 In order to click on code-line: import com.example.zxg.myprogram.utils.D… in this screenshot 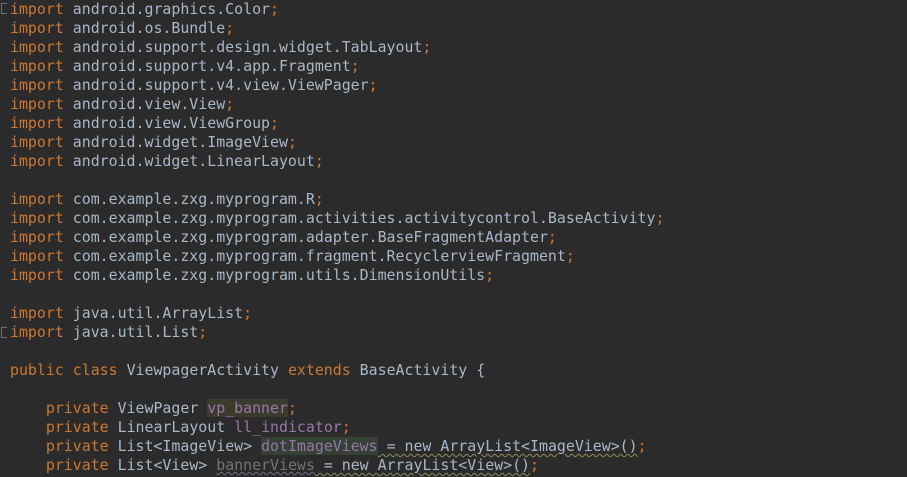, I will do `click(252, 275)`.